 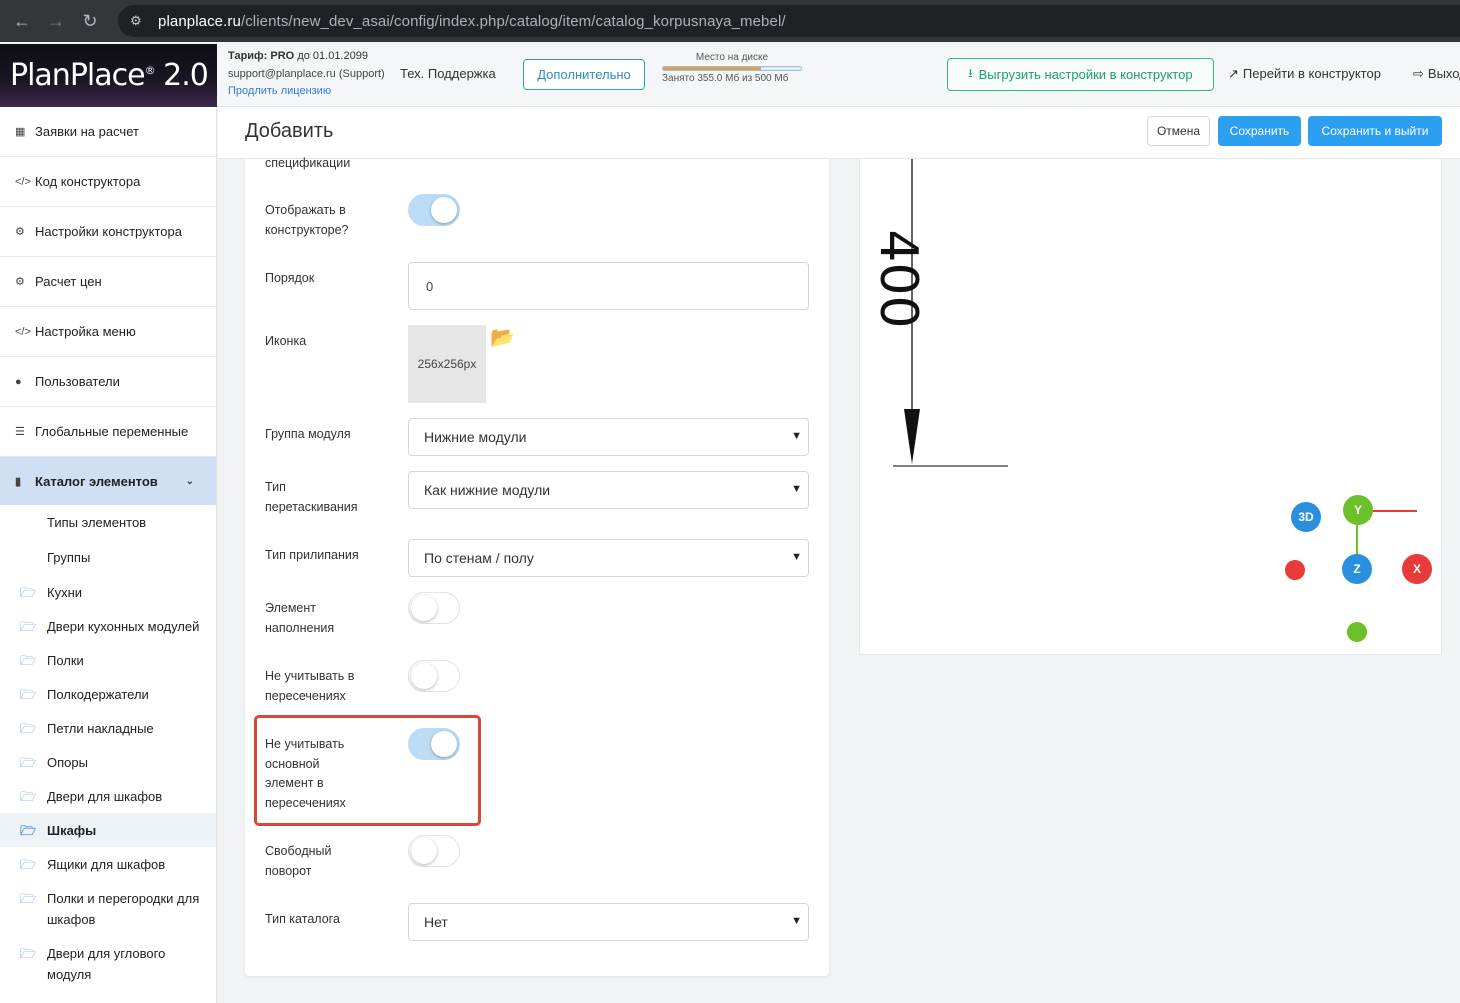 I want to click on show-in-constructor-toggle, so click(x=434, y=210).